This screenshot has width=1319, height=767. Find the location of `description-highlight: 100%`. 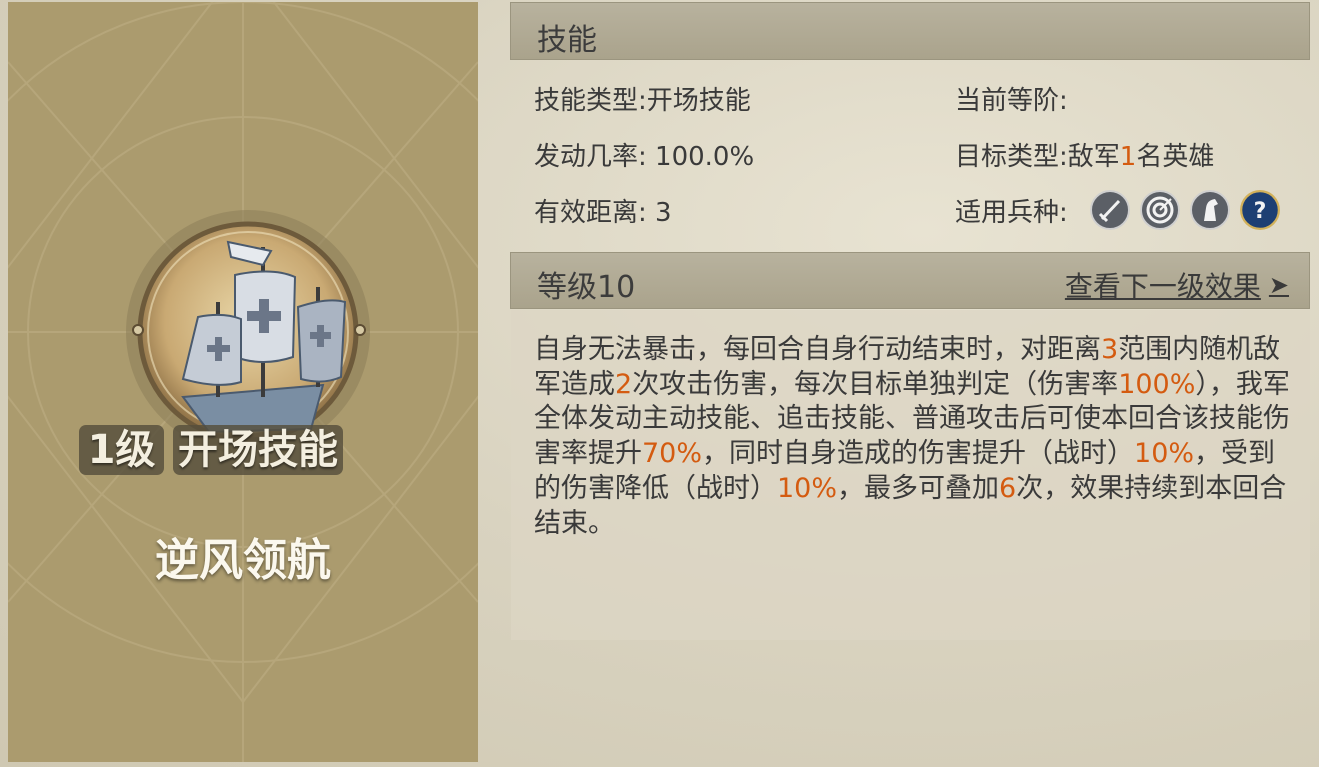

description-highlight: 100% is located at coordinates (1157, 384).